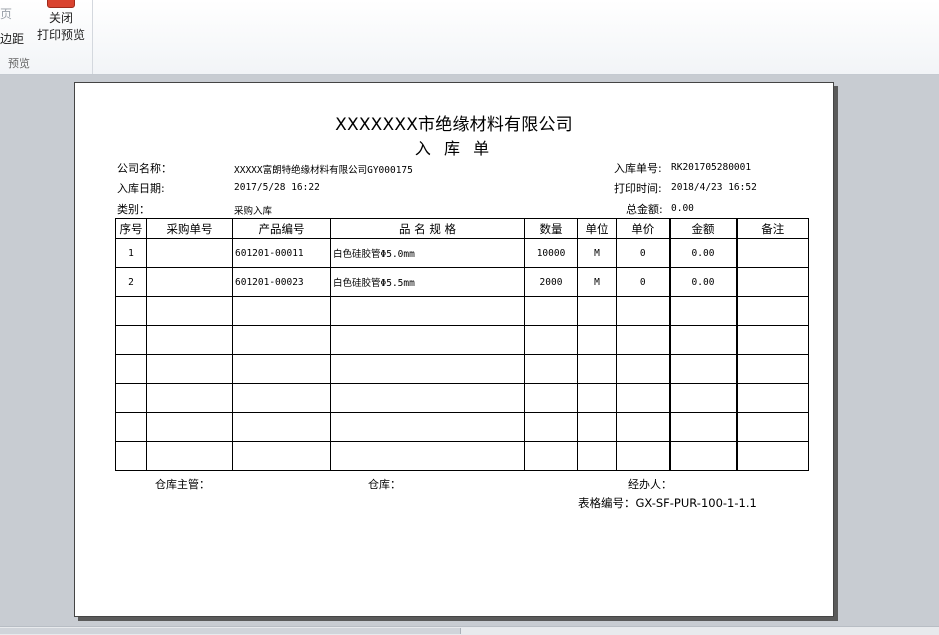 This screenshot has height=635, width=939. I want to click on close-preview-icon, so click(61, 4).